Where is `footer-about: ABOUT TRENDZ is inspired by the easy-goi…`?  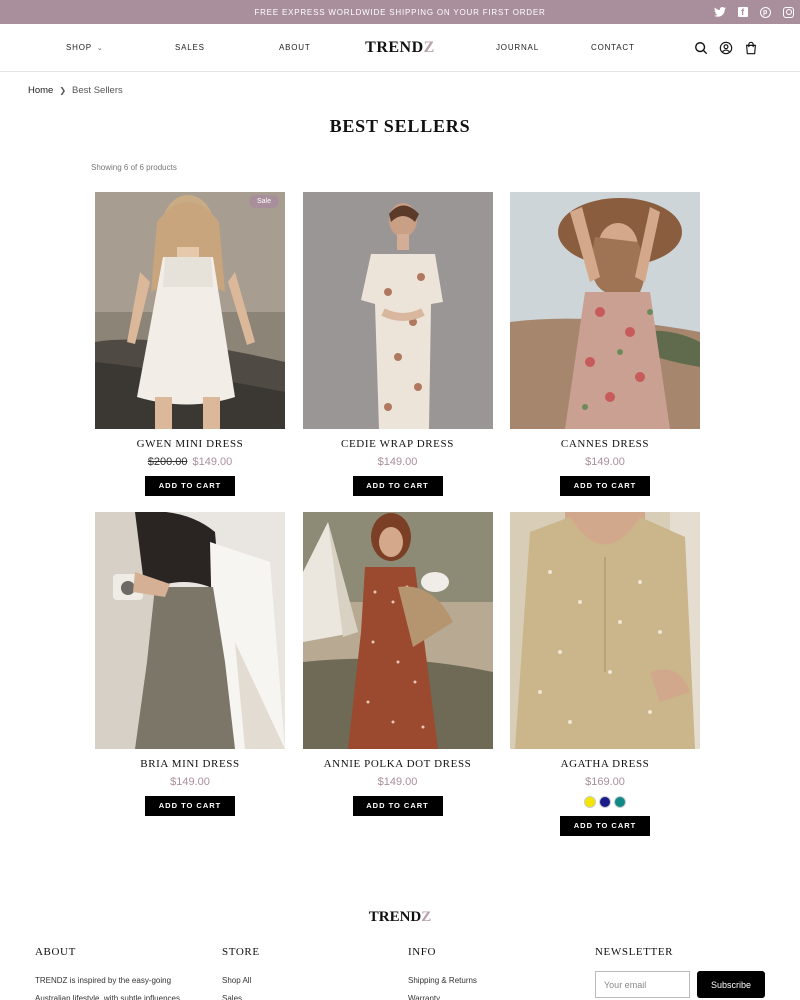
footer-about: ABOUT TRENDZ is inspired by the easy-goi… is located at coordinates (107, 973).